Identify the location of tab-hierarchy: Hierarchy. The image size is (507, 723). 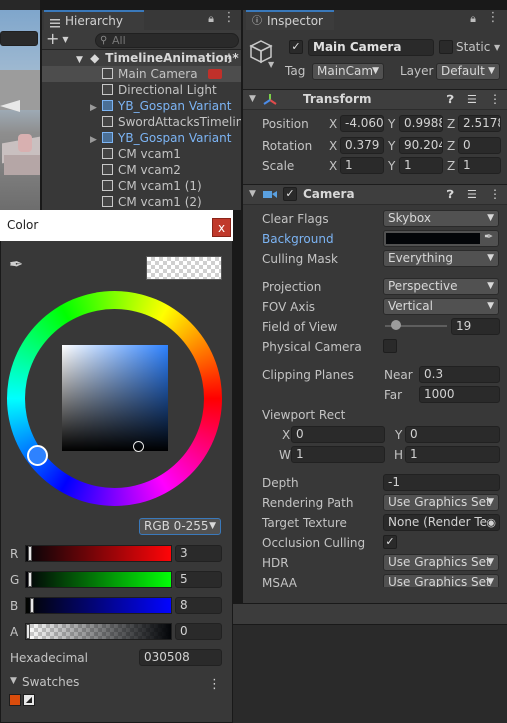
(94, 20).